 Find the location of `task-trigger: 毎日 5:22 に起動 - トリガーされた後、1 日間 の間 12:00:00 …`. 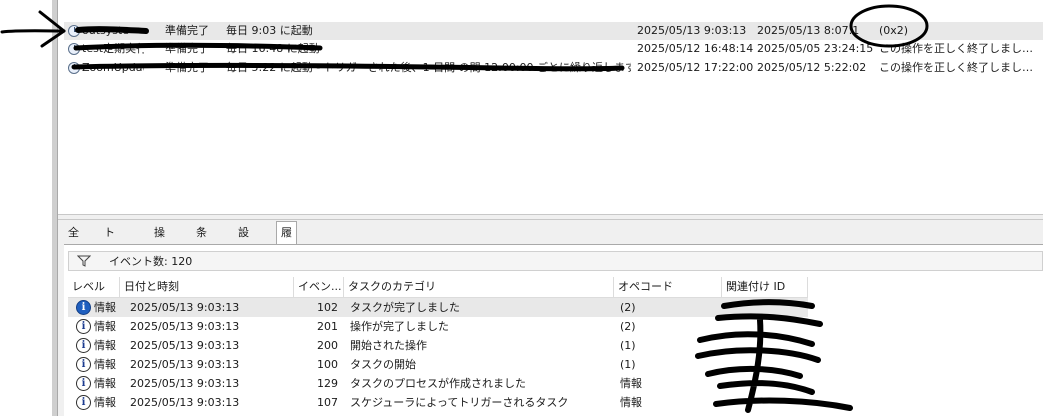

task-trigger: 毎日 5:22 に起動 - トリガーされた後、1 日間 の間 12:00:00 … is located at coordinates (428, 67).